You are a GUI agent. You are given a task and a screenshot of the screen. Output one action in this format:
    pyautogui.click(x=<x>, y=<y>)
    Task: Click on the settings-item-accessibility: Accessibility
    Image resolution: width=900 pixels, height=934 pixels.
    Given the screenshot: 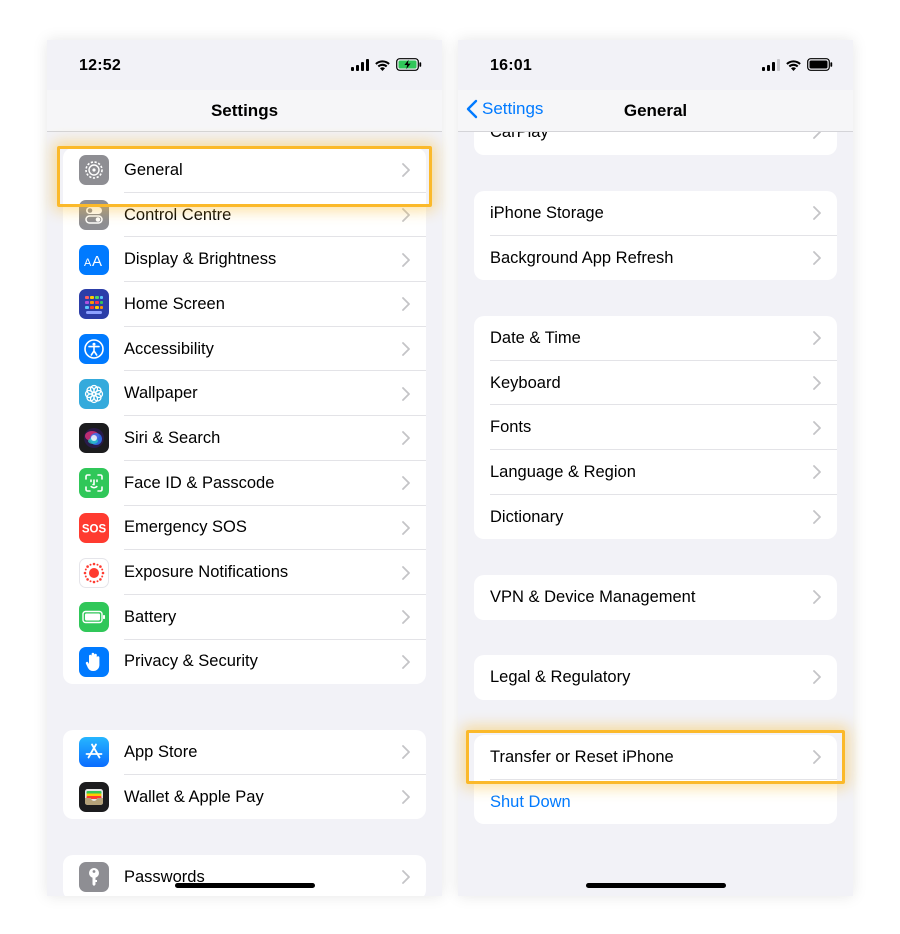 What is the action you would take?
    pyautogui.click(x=244, y=349)
    